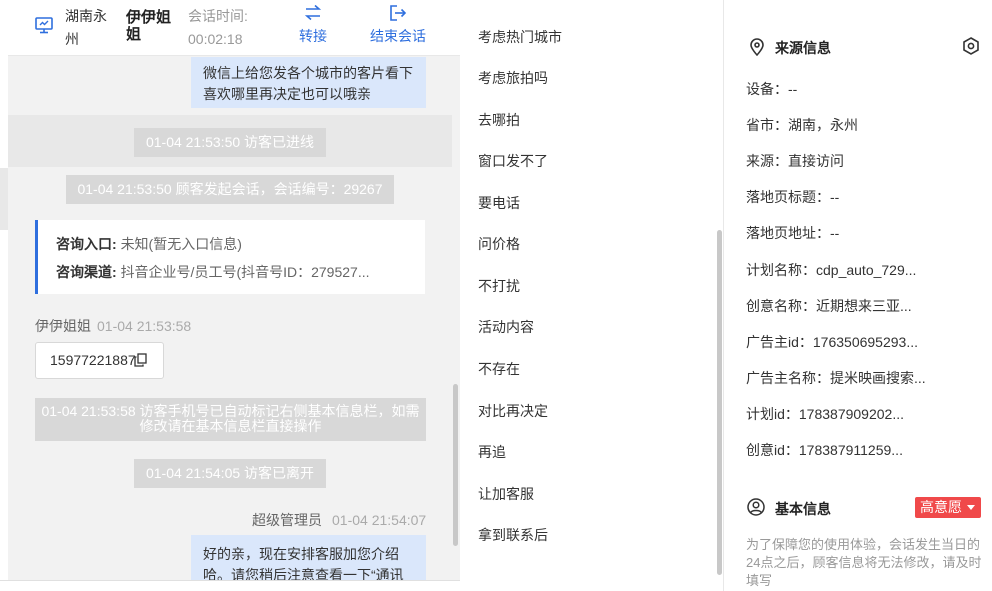  I want to click on phrase-item: 不打扰, so click(499, 286).